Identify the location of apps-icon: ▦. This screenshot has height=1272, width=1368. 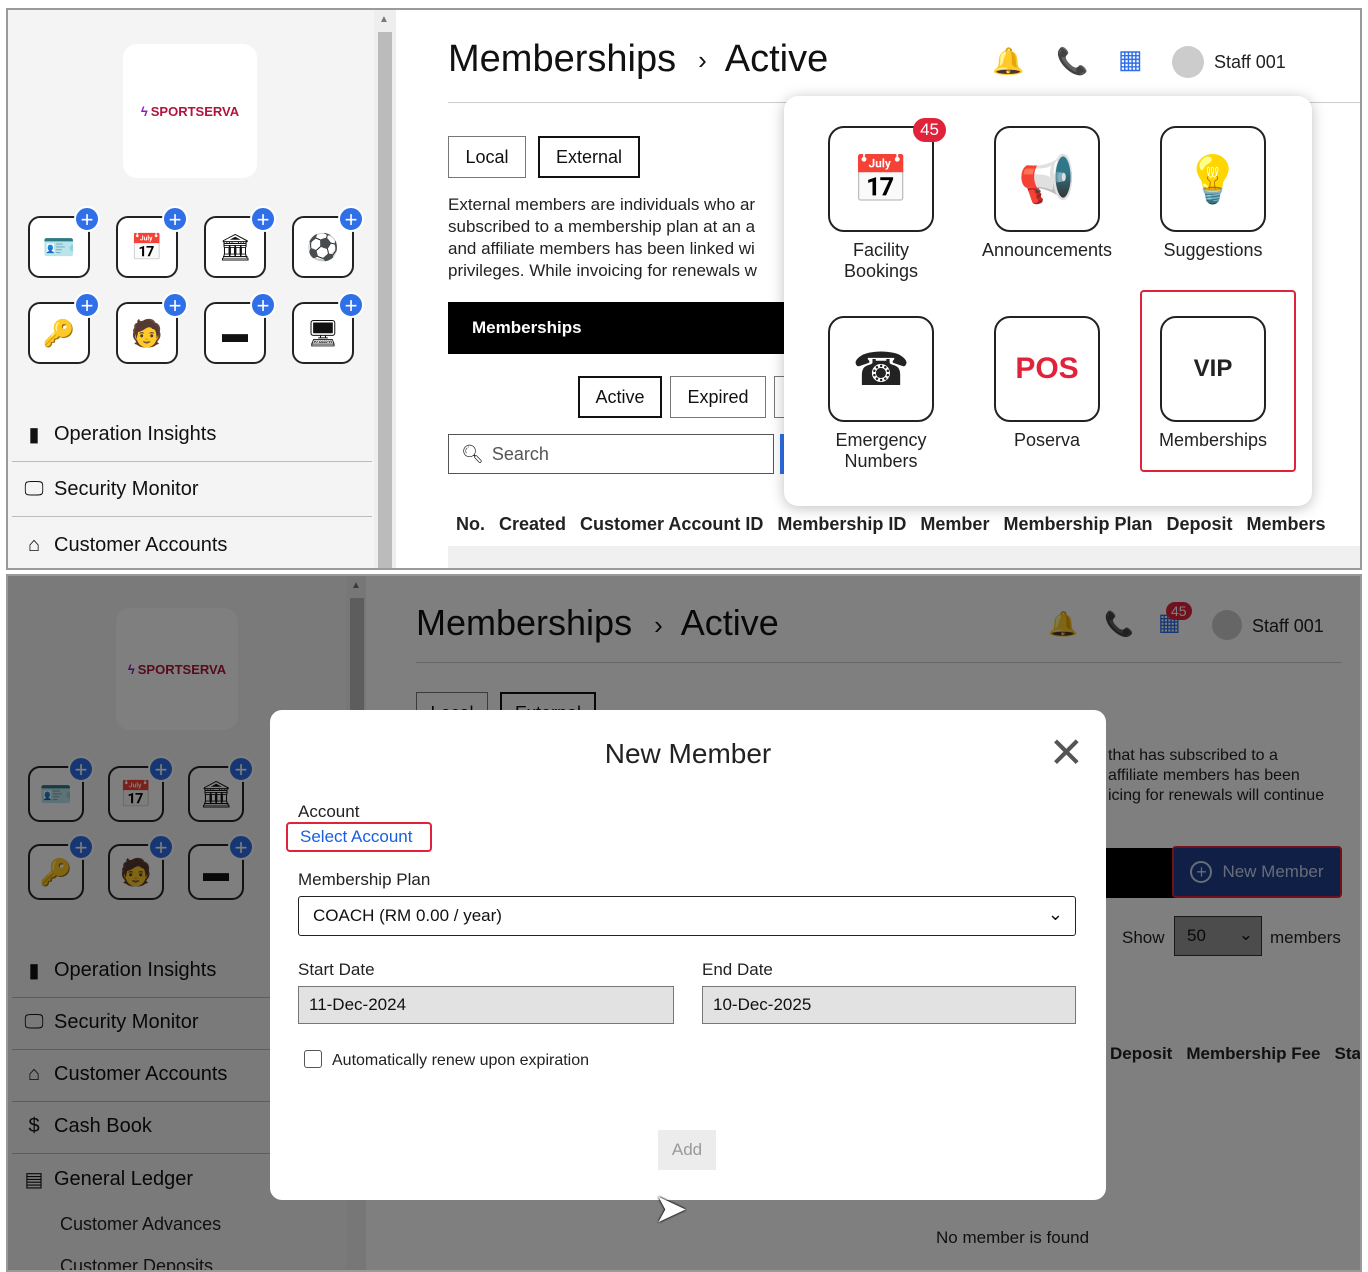
(1130, 59).